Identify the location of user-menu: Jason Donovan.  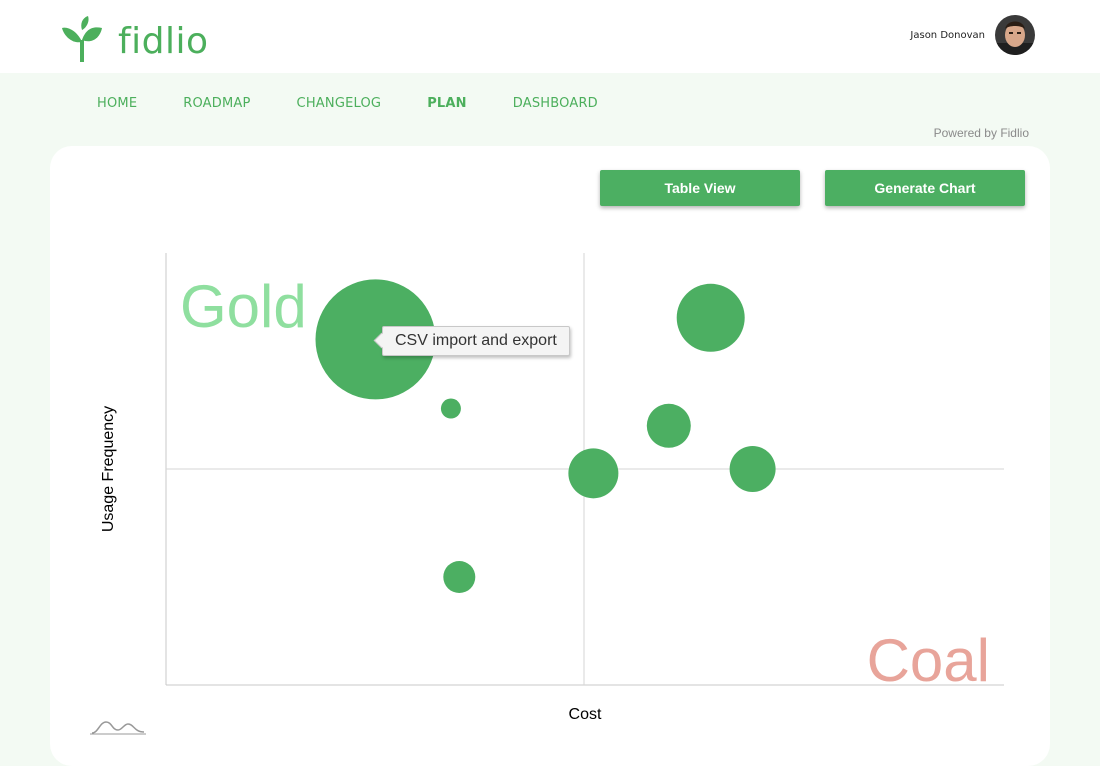
(972, 35).